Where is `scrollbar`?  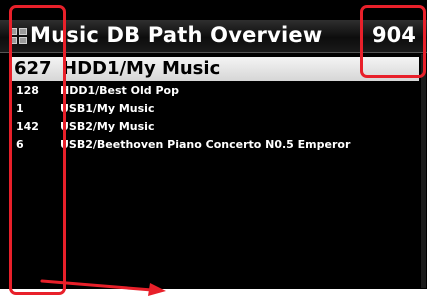 scrollbar is located at coordinates (423, 171).